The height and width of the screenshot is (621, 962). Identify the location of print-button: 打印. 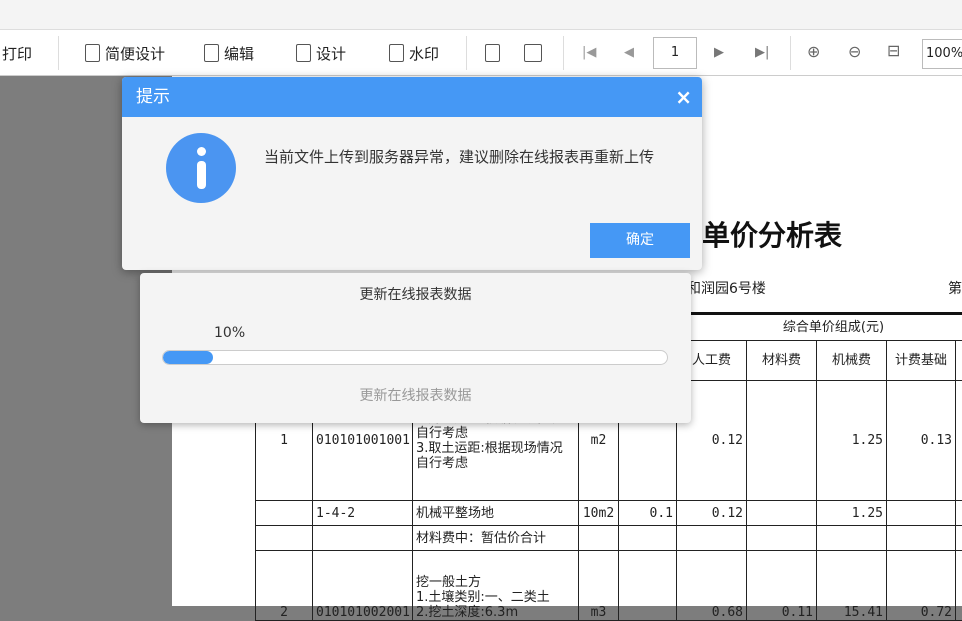
(17, 53).